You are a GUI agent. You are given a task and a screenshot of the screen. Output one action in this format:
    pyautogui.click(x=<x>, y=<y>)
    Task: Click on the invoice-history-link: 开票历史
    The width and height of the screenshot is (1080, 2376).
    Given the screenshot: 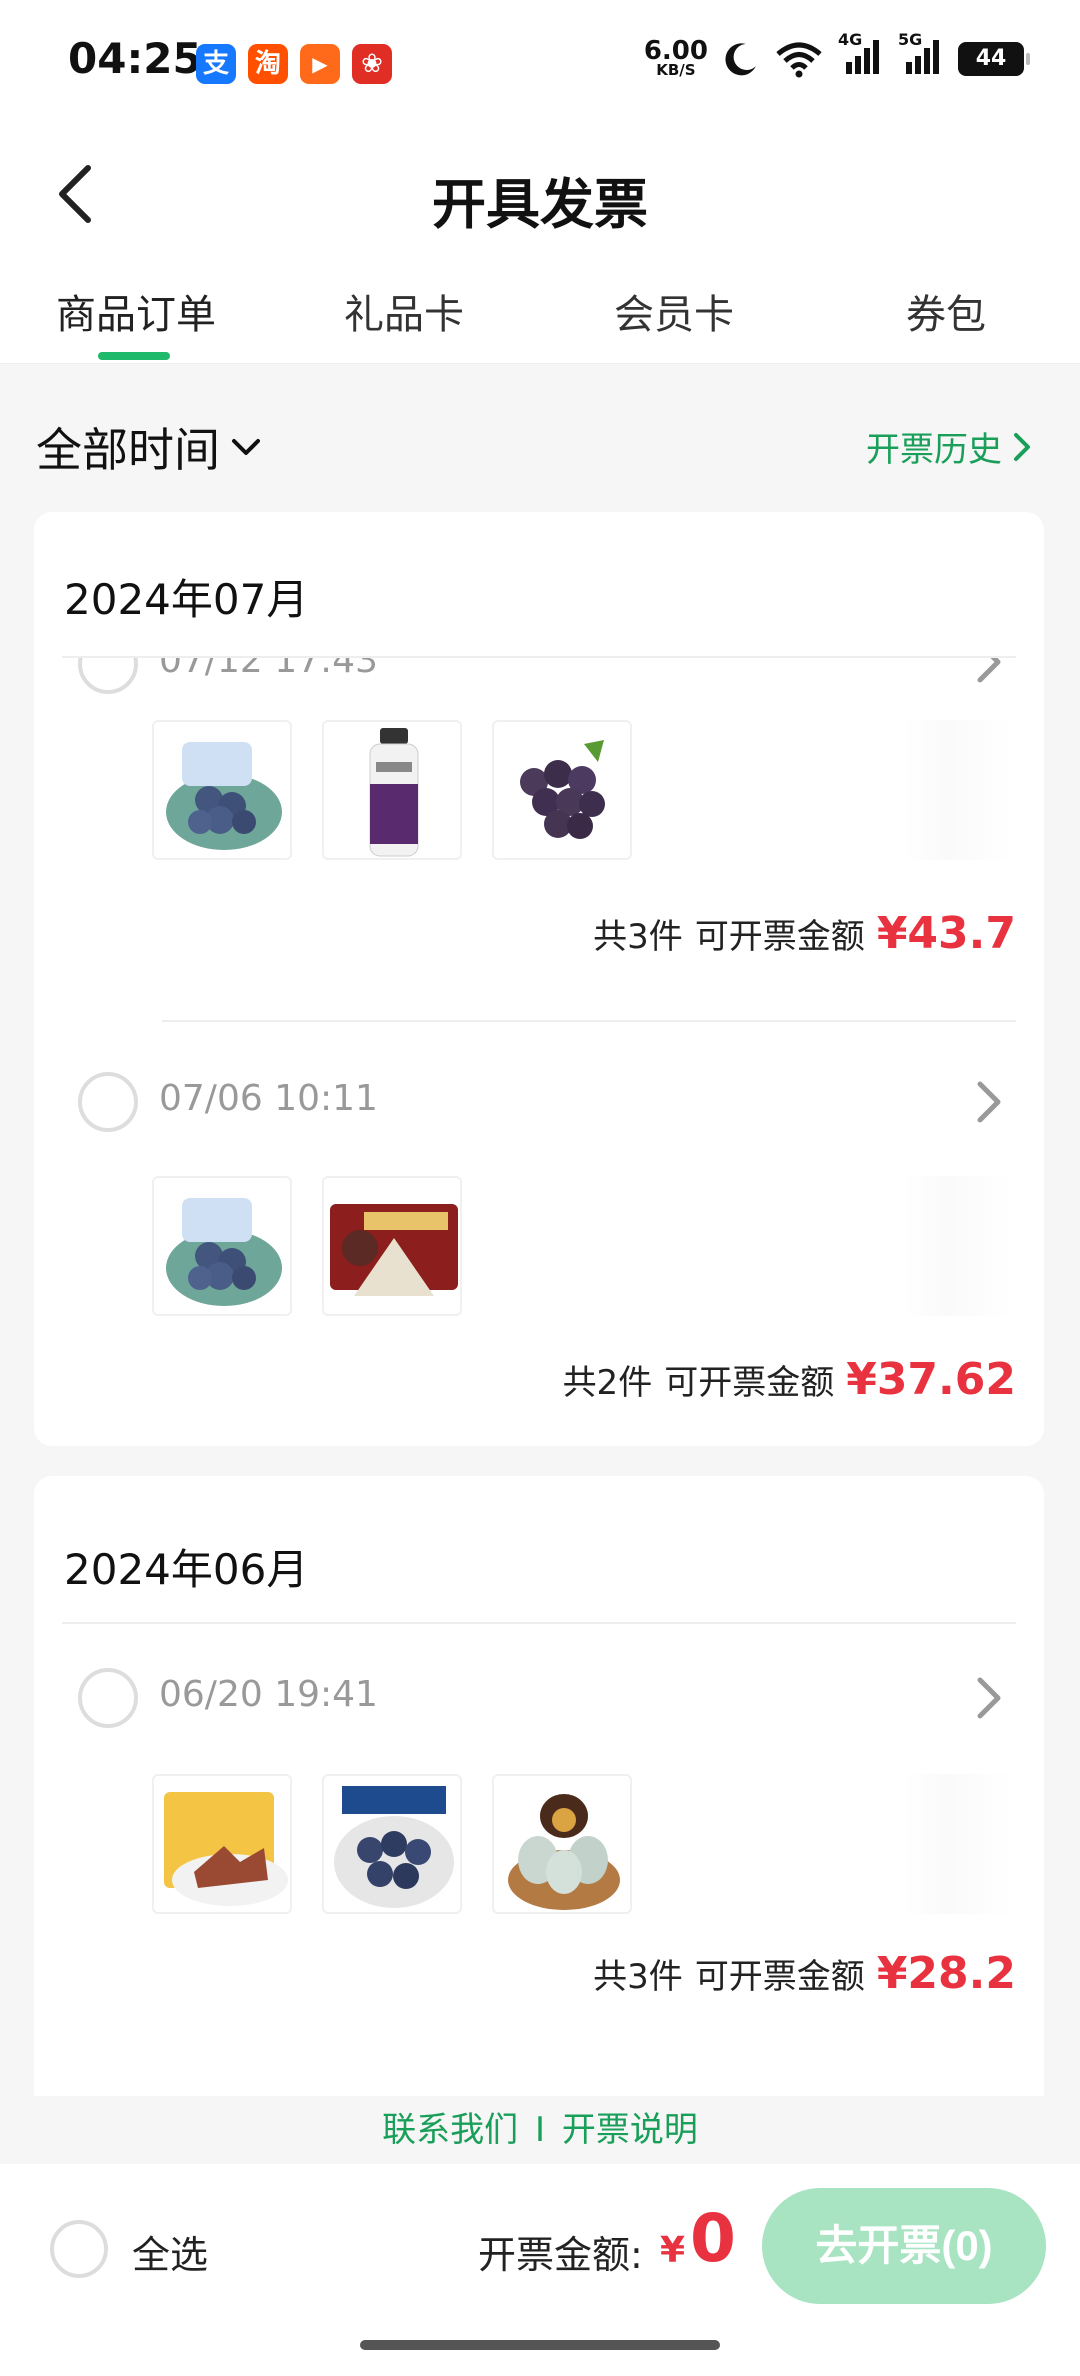 What is the action you would take?
    pyautogui.click(x=949, y=446)
    